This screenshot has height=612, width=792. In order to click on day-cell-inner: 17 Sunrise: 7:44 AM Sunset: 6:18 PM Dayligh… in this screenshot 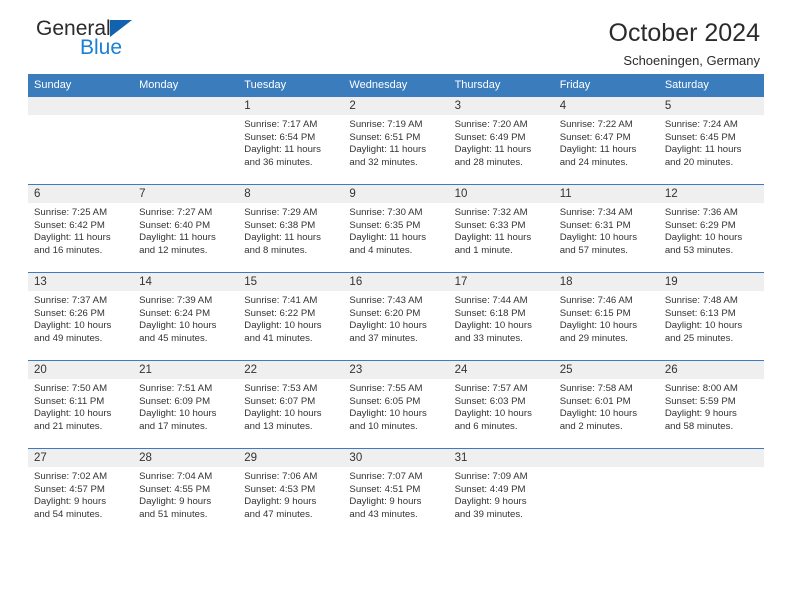, I will do `click(501, 316)`.